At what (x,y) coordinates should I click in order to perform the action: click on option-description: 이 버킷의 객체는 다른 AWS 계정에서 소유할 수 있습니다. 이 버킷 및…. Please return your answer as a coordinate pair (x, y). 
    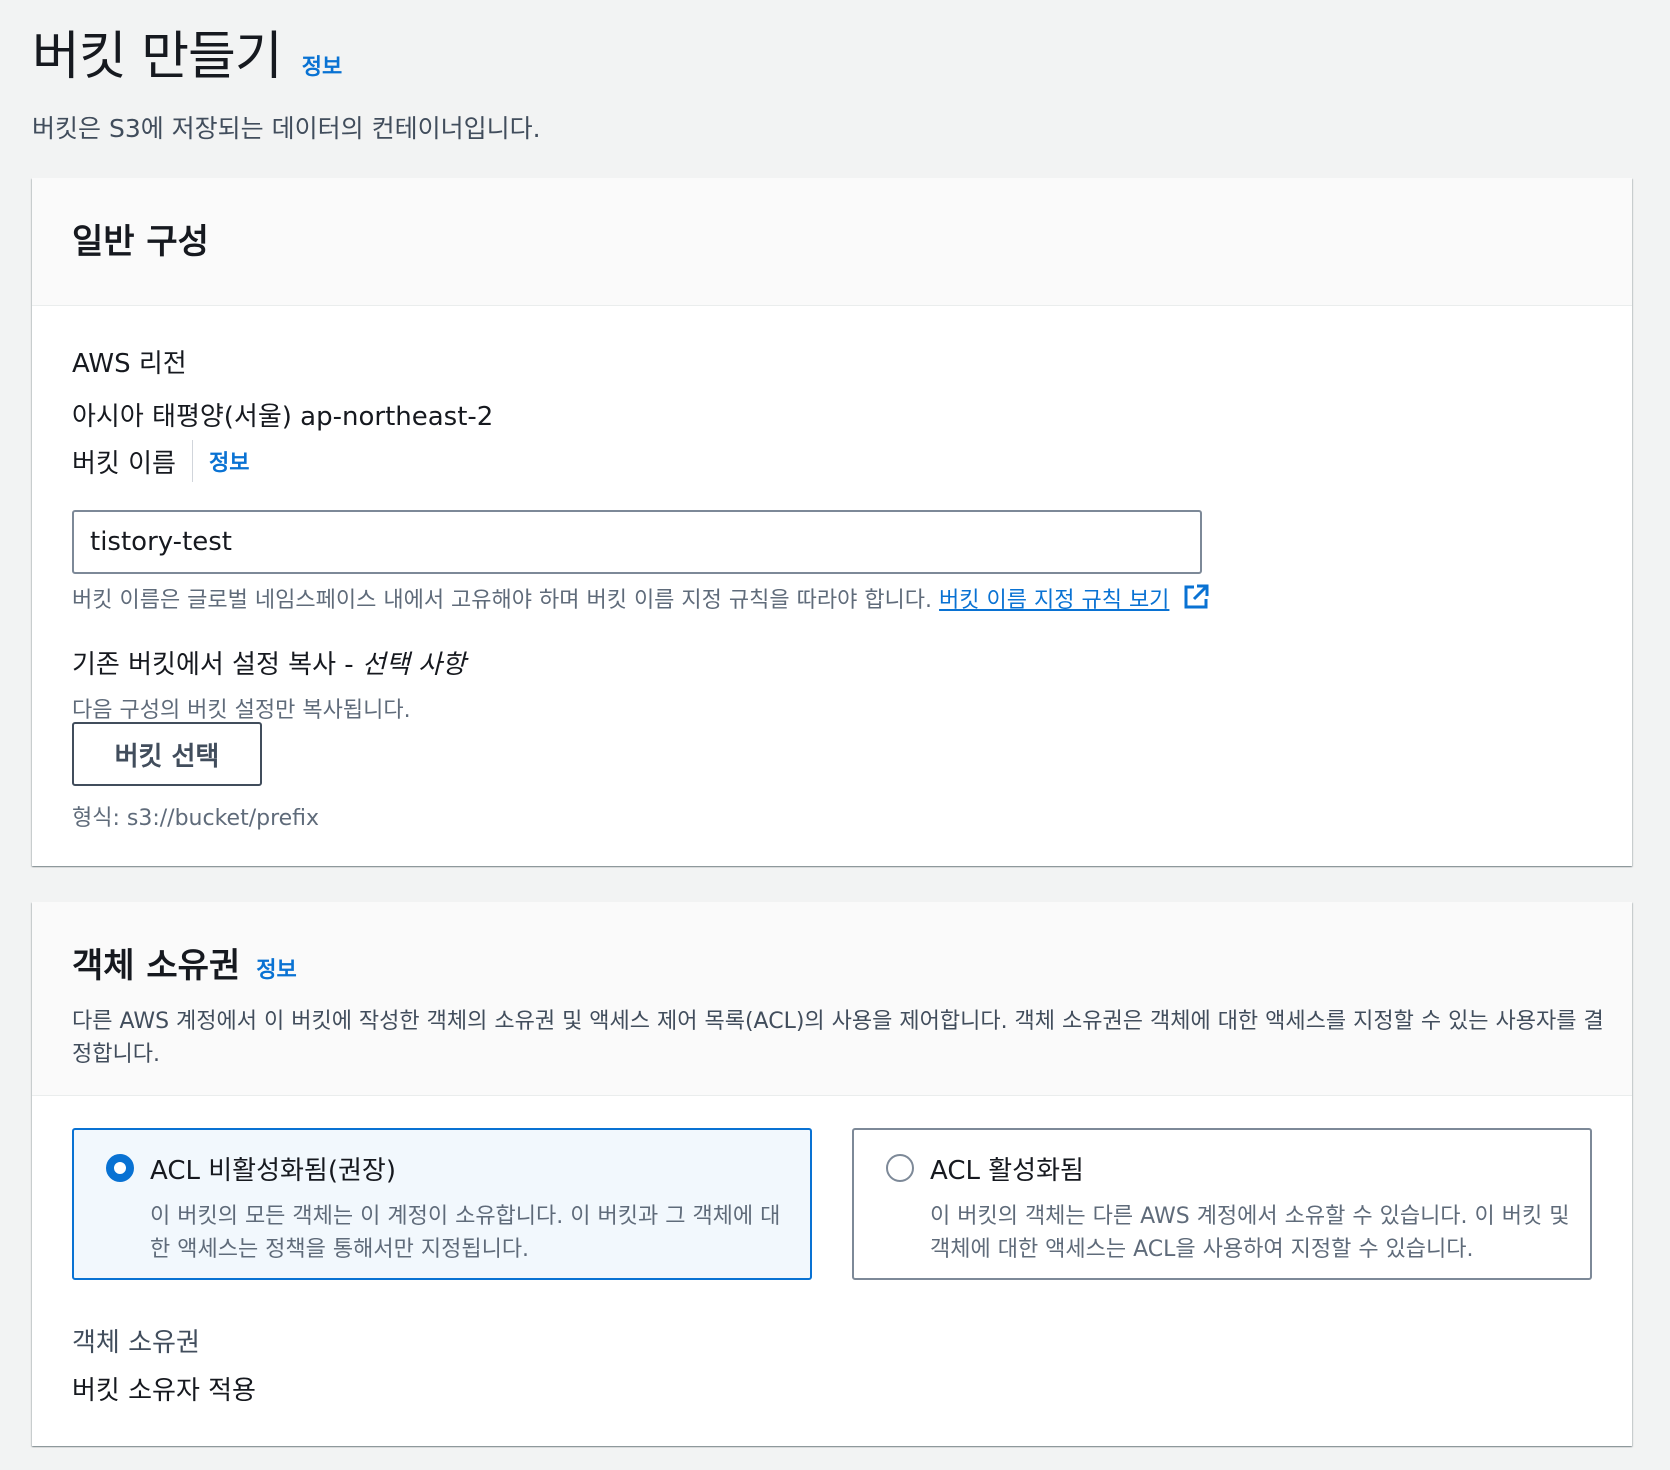
    Looking at the image, I should click on (1250, 1233).